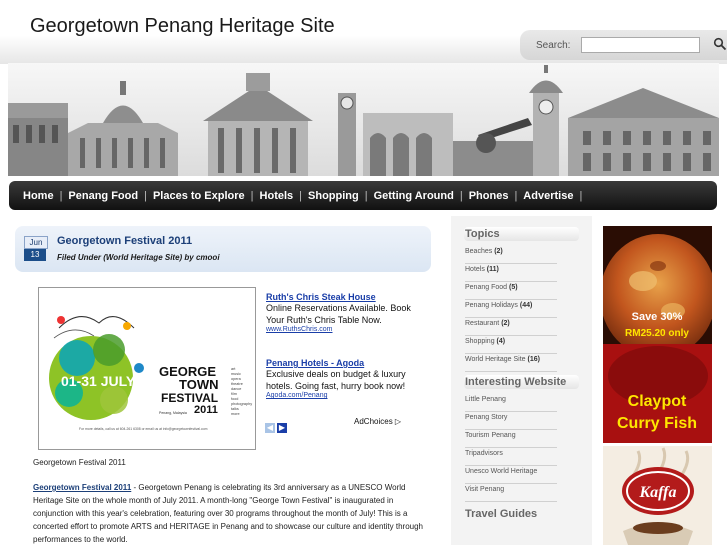 This screenshot has height=546, width=727. I want to click on website-link: Unesco World Heritage, so click(511, 475).